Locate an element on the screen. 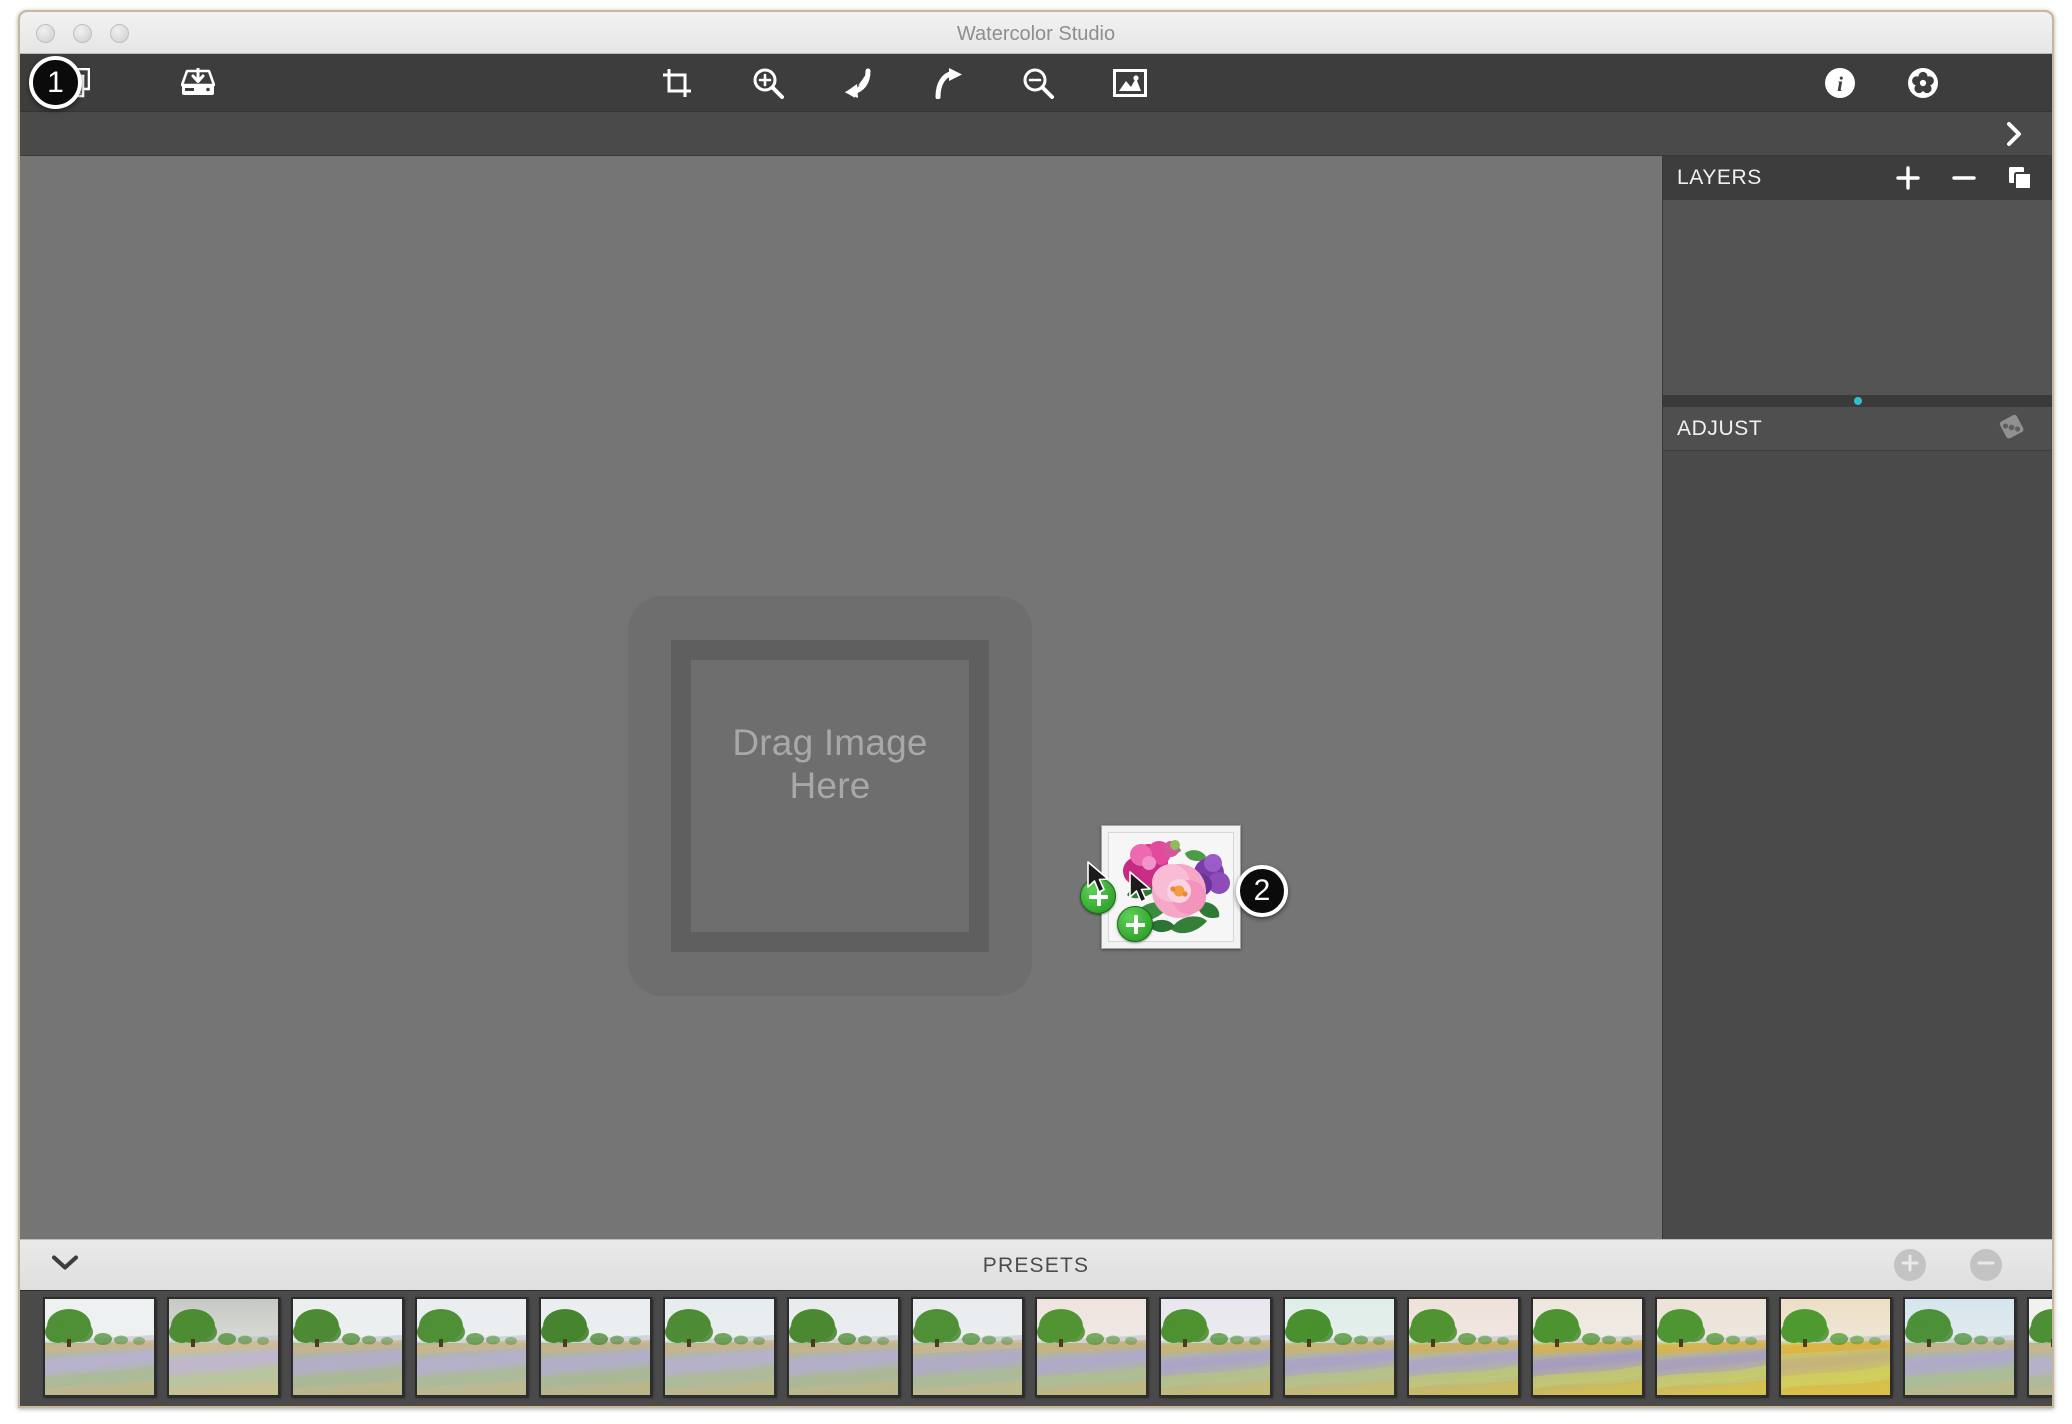 This screenshot has height=1424, width=2072. step-badge-2: 2 is located at coordinates (1262, 891).